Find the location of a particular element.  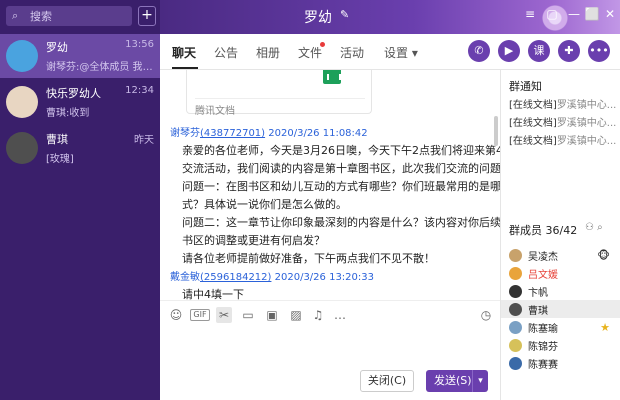

chat-time: 12:34 is located at coordinates (139, 90).